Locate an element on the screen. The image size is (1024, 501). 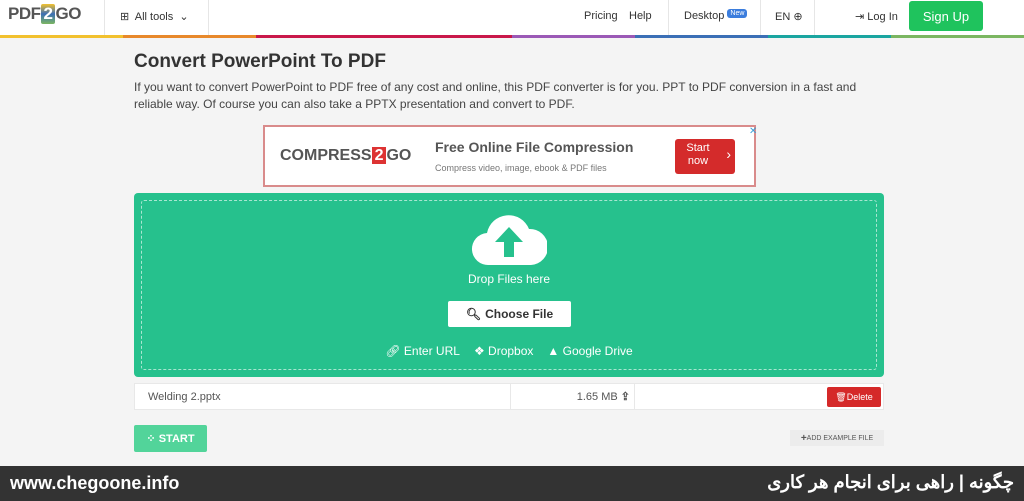
signup-button: Sign Up is located at coordinates (946, 16).